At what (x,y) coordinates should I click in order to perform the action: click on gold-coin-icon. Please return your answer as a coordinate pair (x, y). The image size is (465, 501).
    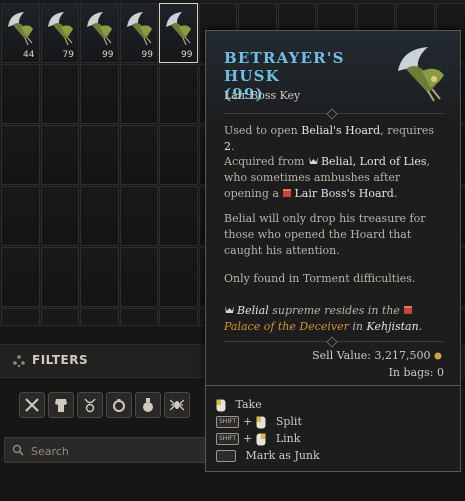
    Looking at the image, I should click on (438, 356).